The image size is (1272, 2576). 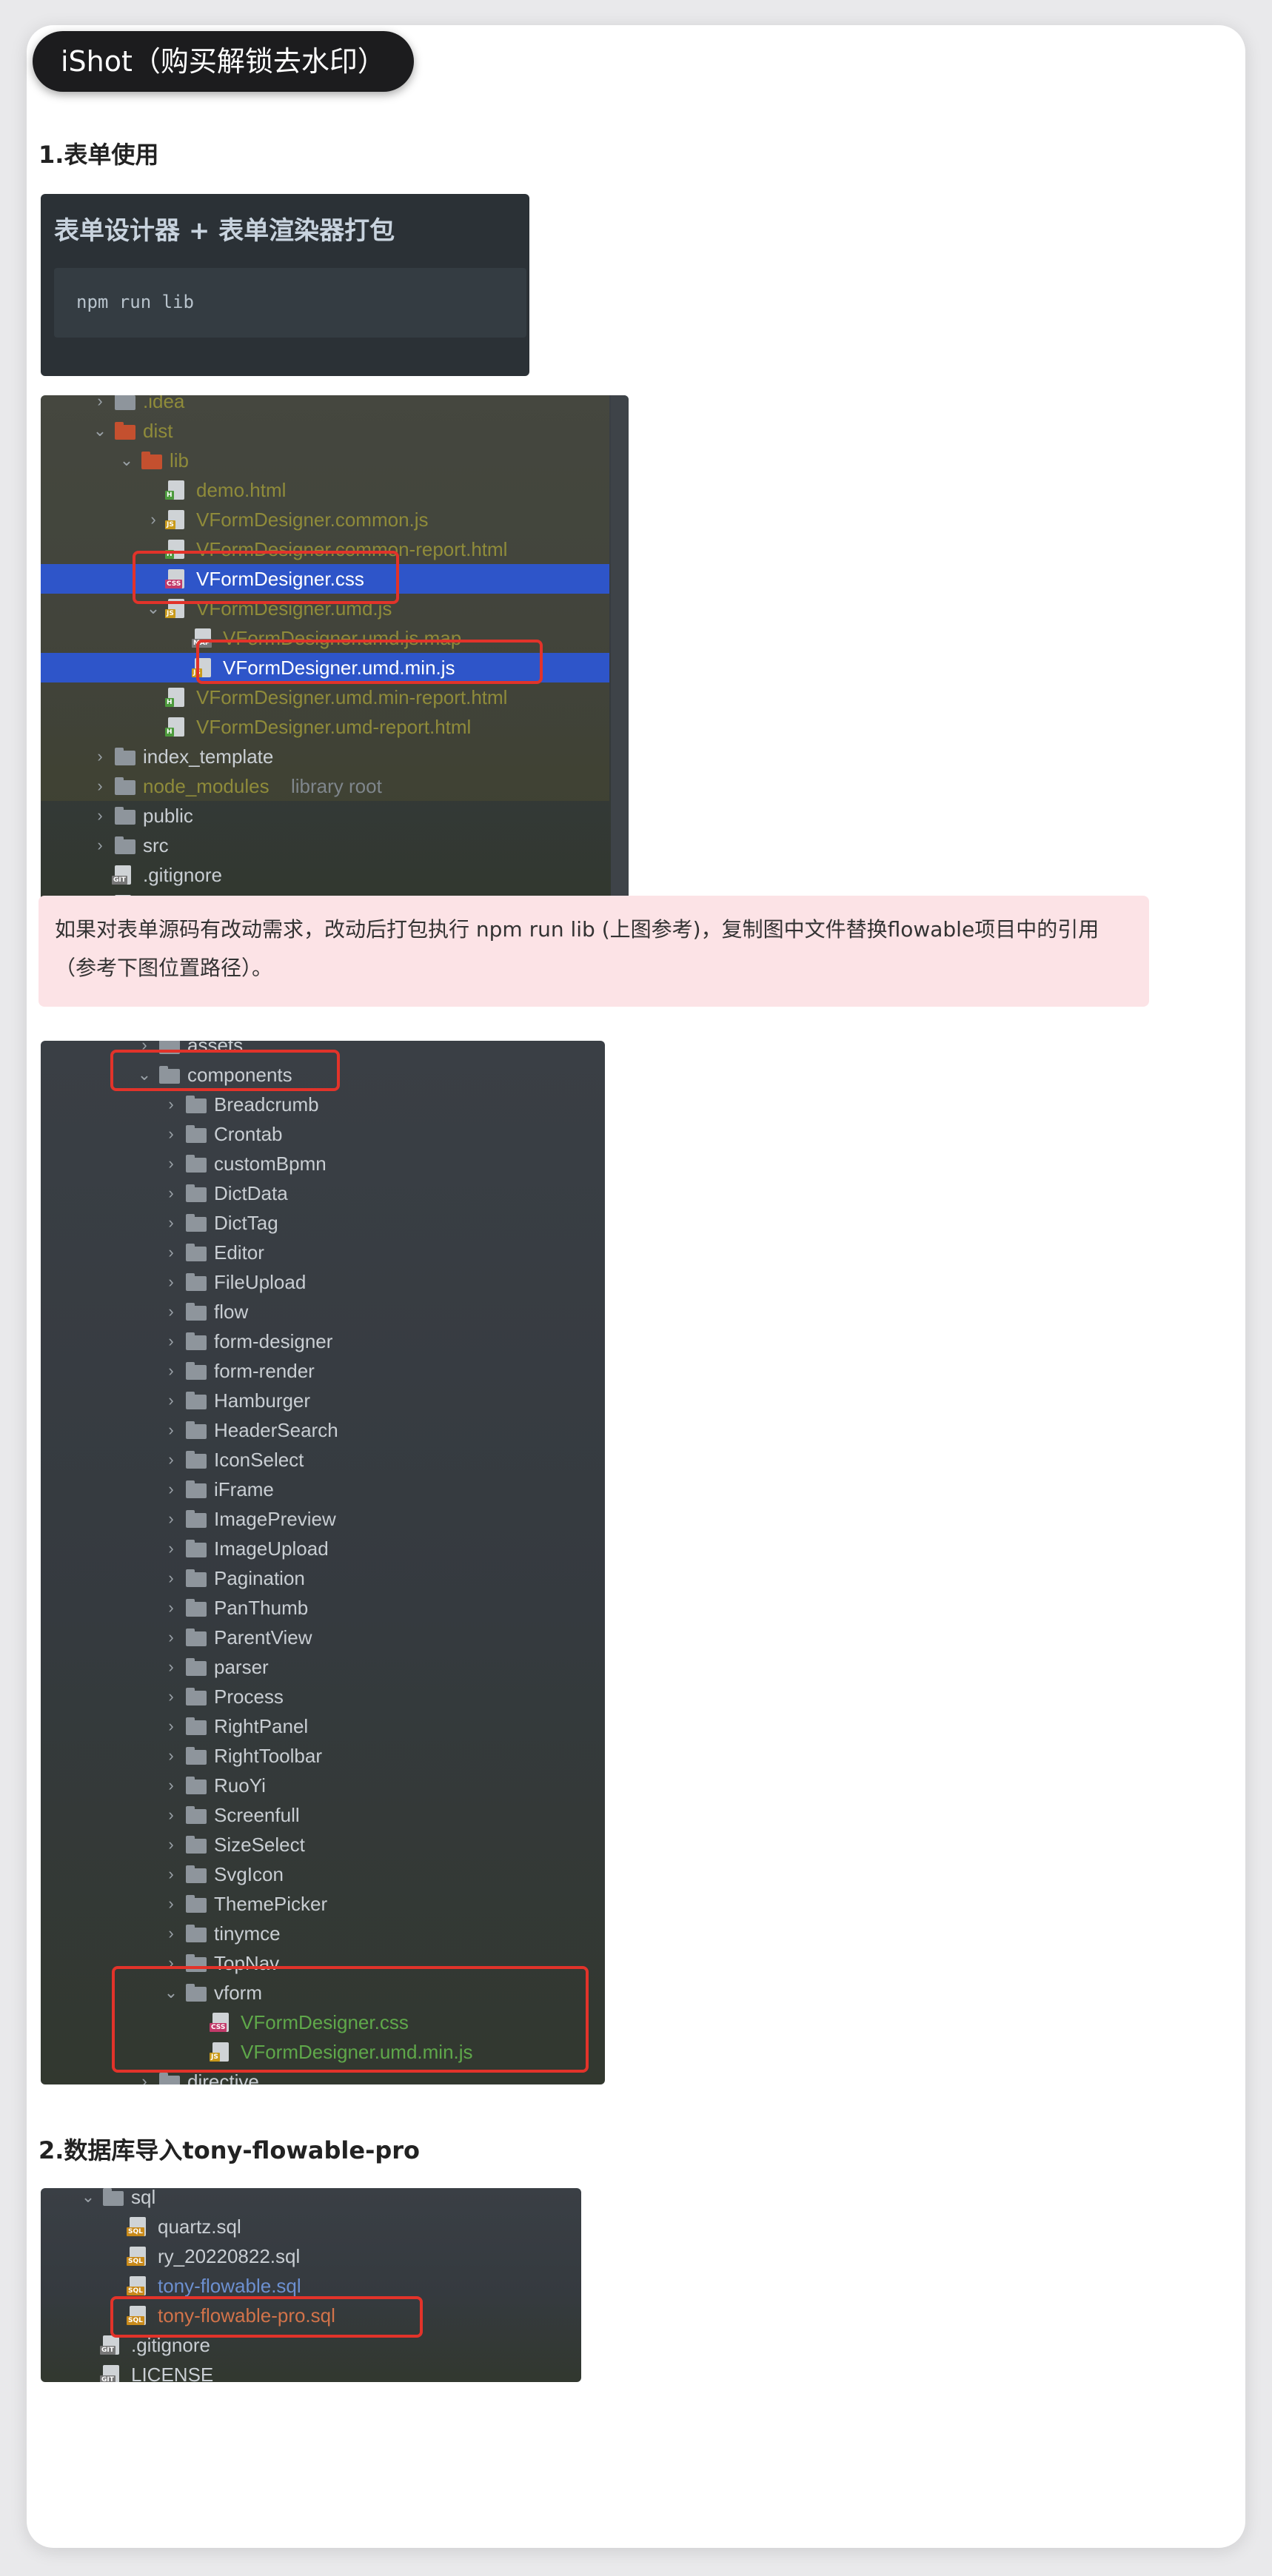 I want to click on tree-row: › FileUpload, so click(x=323, y=1282).